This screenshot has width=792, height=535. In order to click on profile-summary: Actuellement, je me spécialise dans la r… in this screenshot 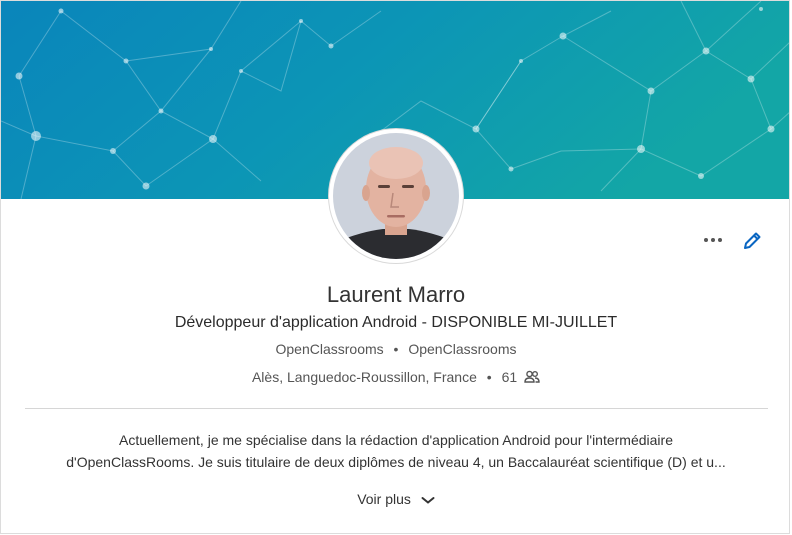, I will do `click(396, 451)`.